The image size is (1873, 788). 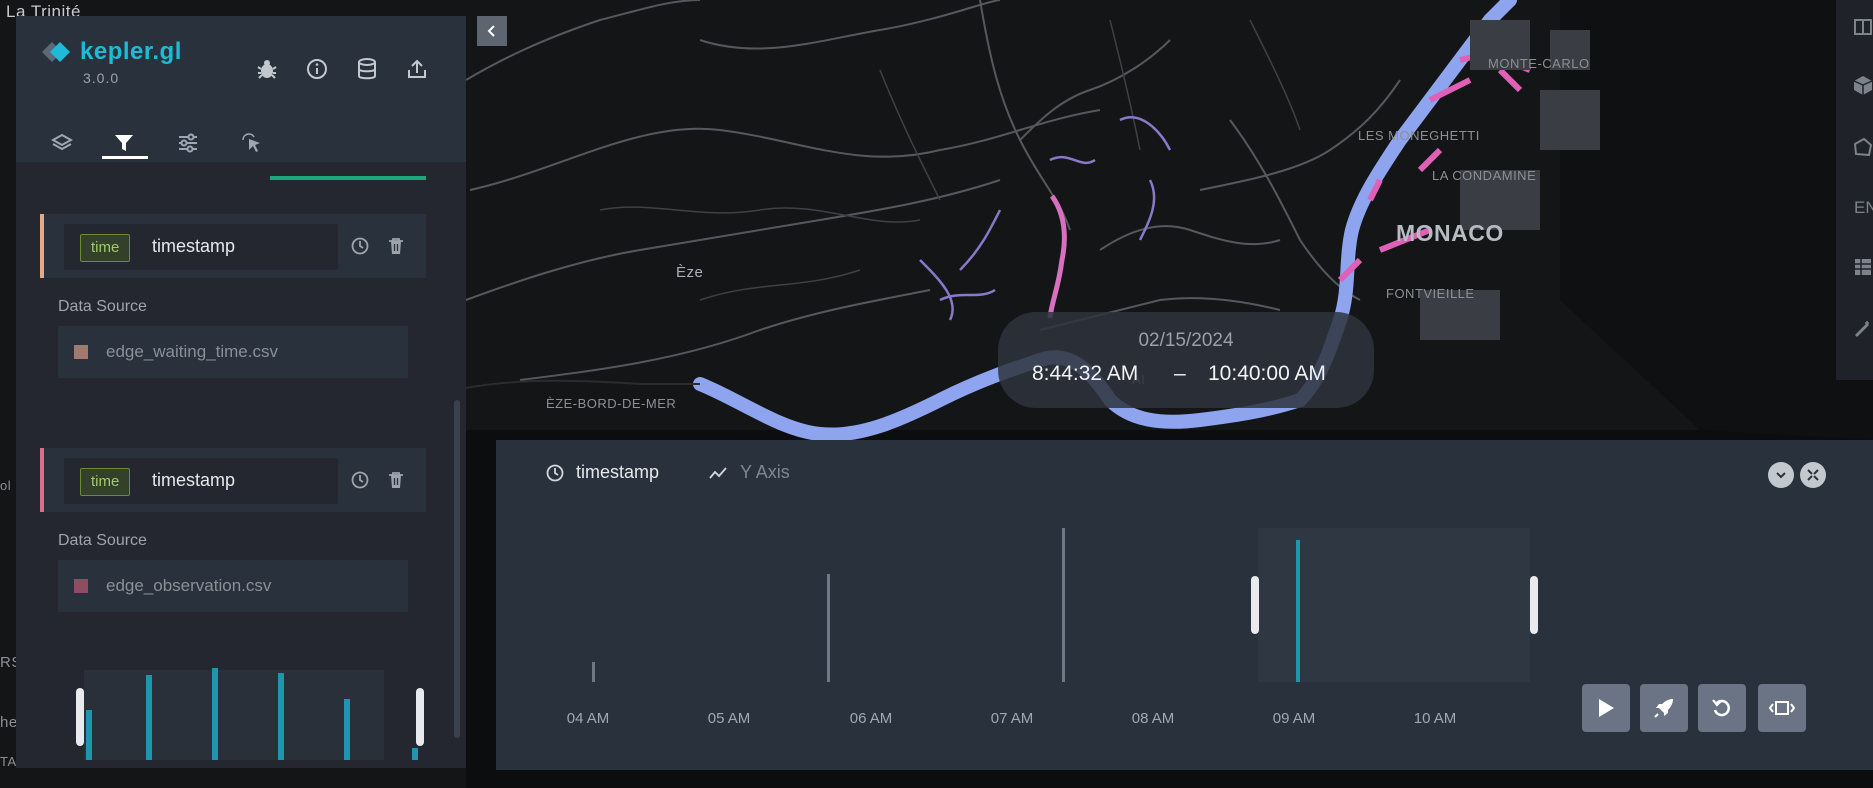 What do you see at coordinates (125, 157) in the screenshot?
I see `active-tab-indicator` at bounding box center [125, 157].